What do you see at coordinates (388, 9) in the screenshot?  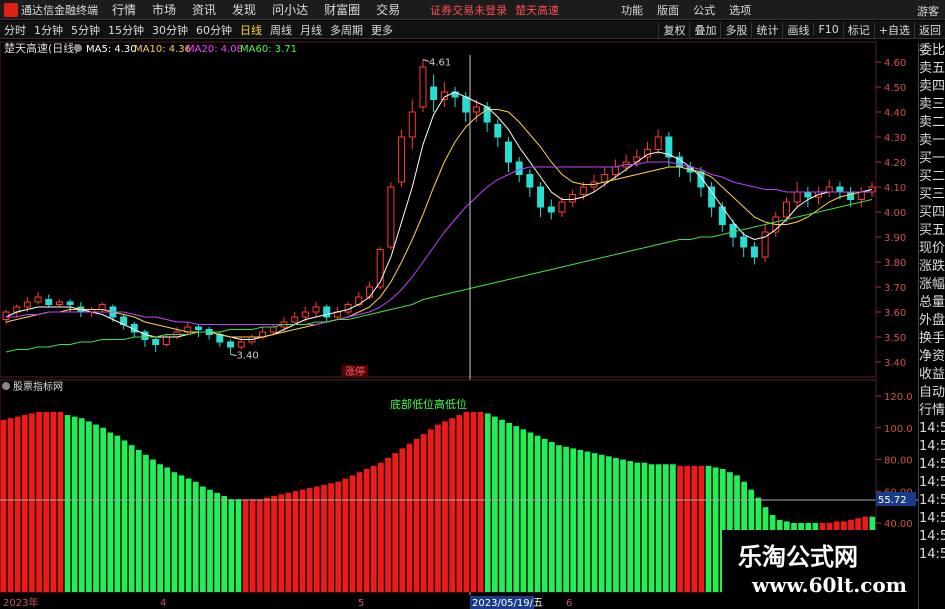 I see `menu-trade: 交易` at bounding box center [388, 9].